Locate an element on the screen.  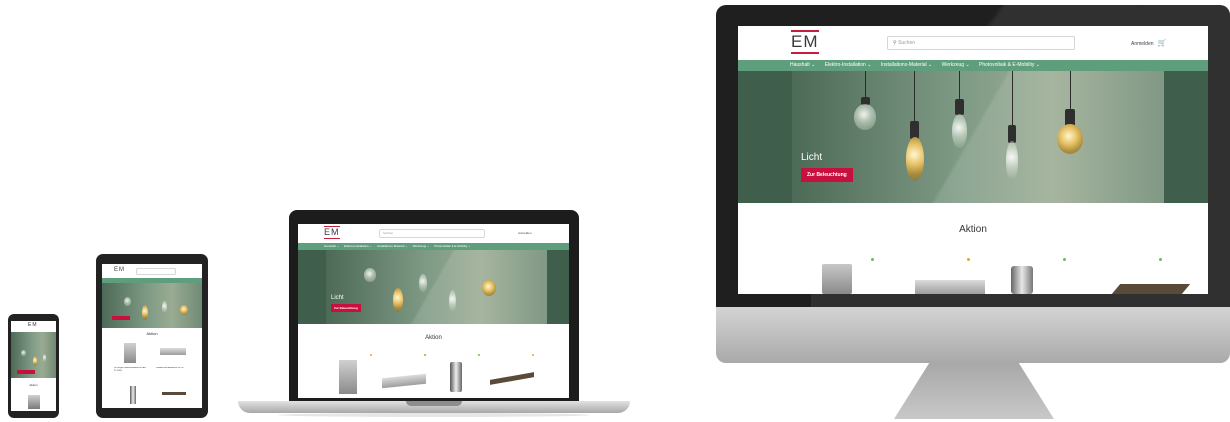
laptop-shadow is located at coordinates (434, 415).